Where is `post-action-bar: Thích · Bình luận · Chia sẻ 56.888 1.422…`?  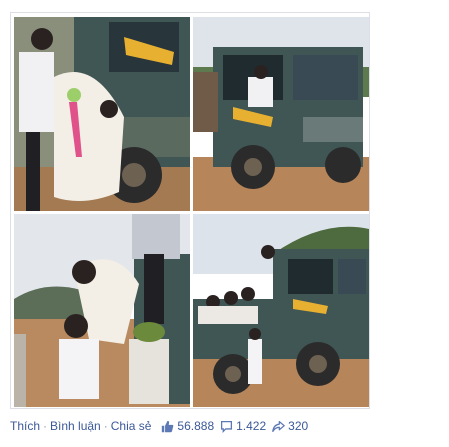 post-action-bar: Thích · Bình luận · Chia sẻ 56.888 1.422… is located at coordinates (225, 426).